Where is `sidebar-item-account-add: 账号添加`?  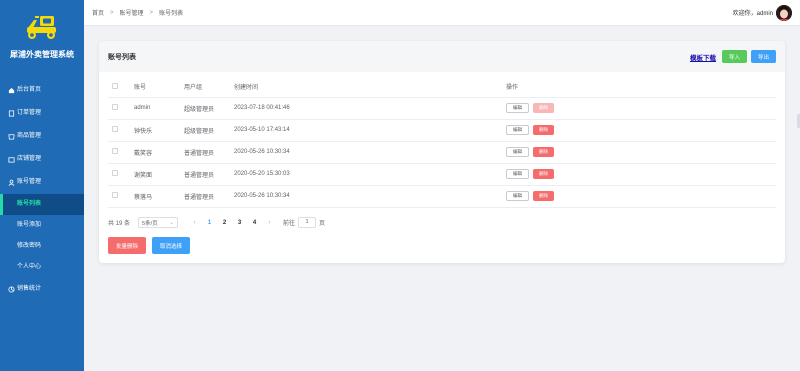 sidebar-item-account-add: 账号添加 is located at coordinates (42, 225).